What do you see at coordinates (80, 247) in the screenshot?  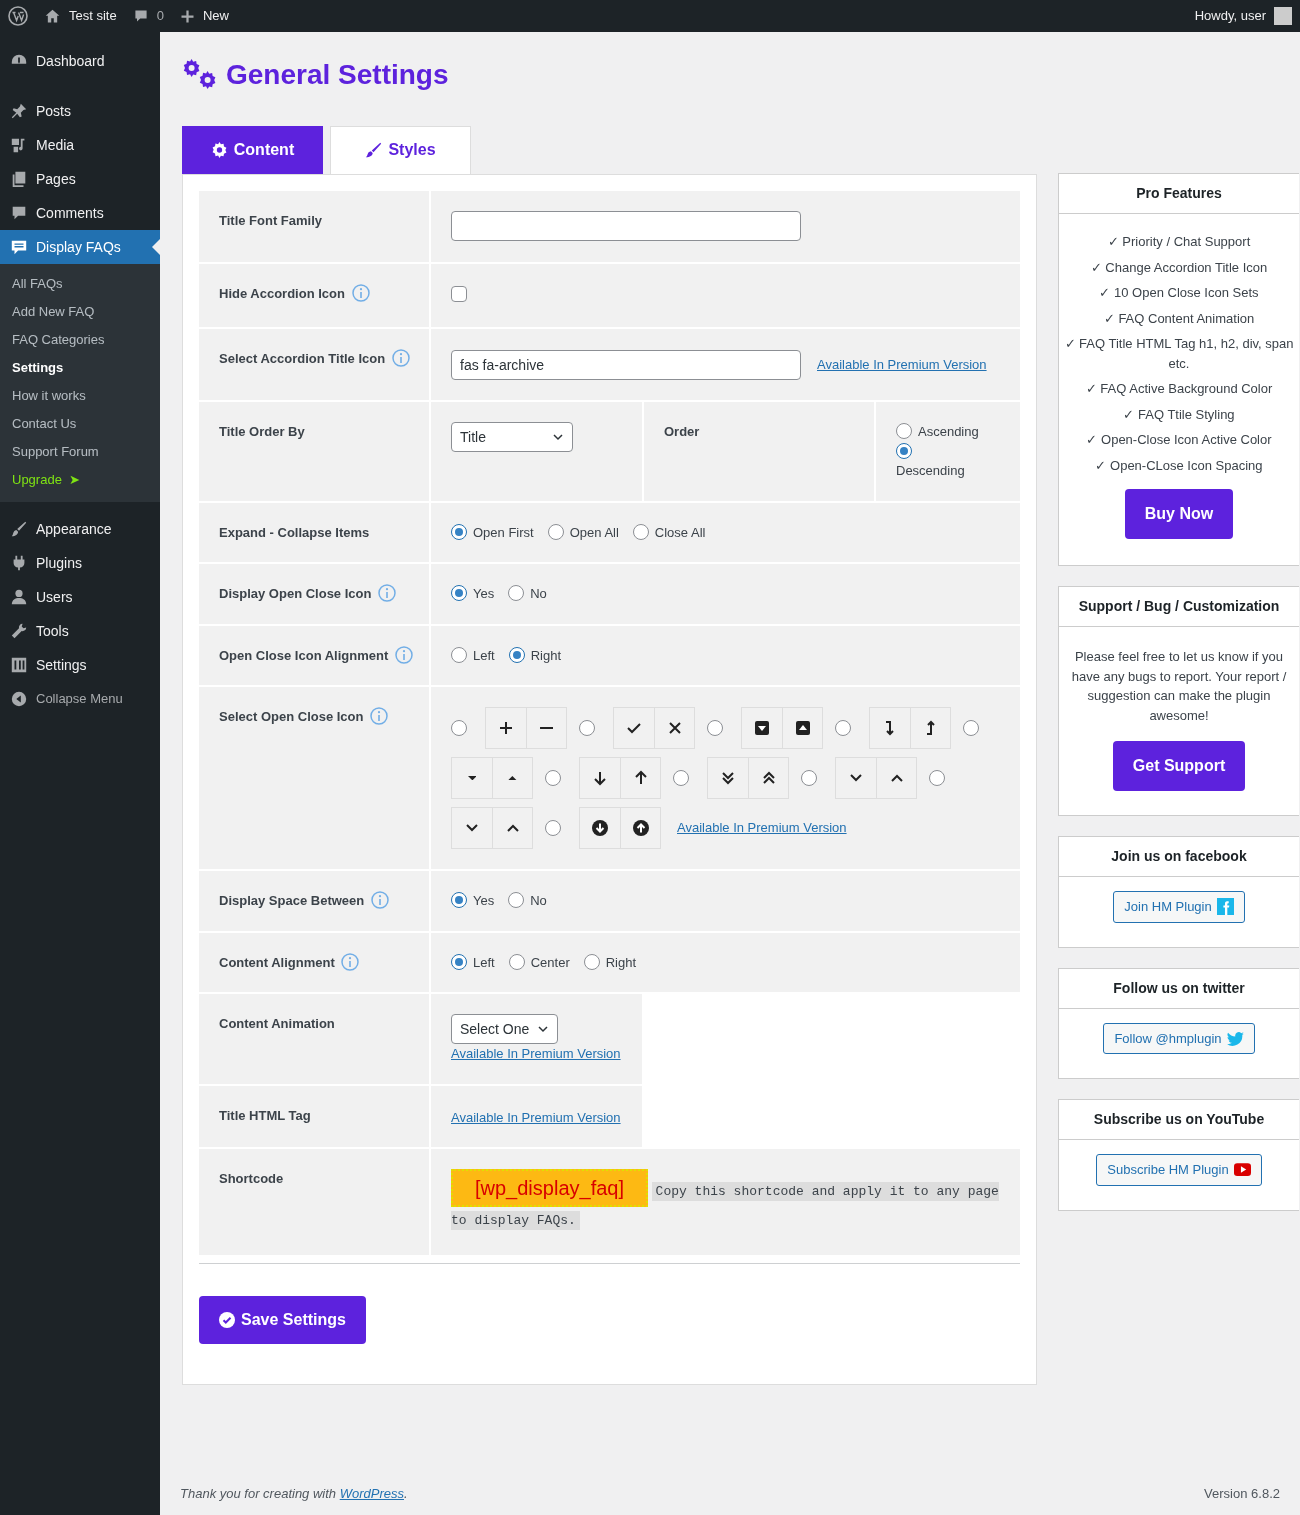 I see `menu-item: Display FAQs` at bounding box center [80, 247].